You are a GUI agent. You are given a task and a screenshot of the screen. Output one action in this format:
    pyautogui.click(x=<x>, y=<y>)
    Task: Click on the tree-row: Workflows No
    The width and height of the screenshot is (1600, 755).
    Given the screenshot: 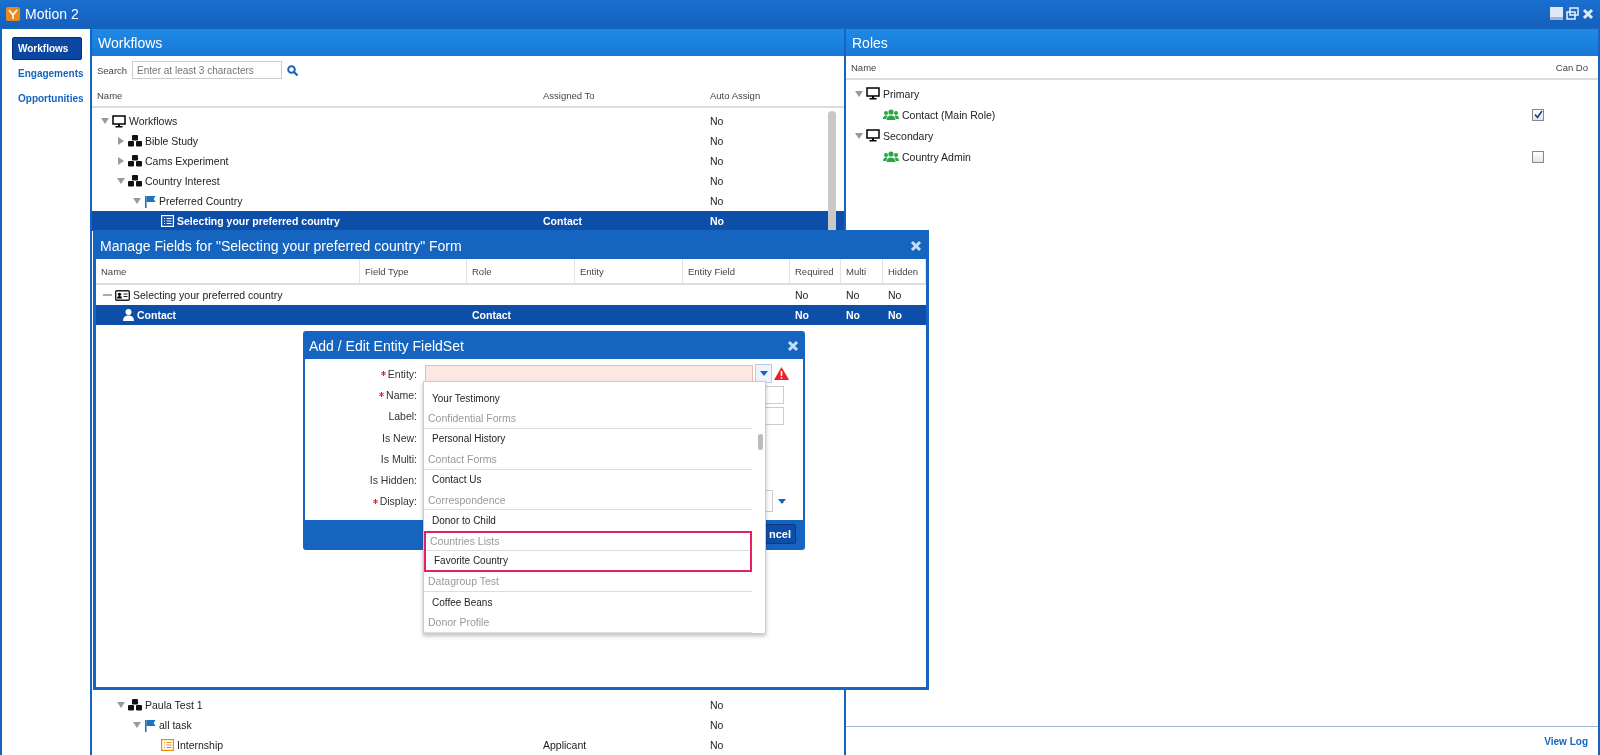 What is the action you would take?
    pyautogui.click(x=468, y=121)
    